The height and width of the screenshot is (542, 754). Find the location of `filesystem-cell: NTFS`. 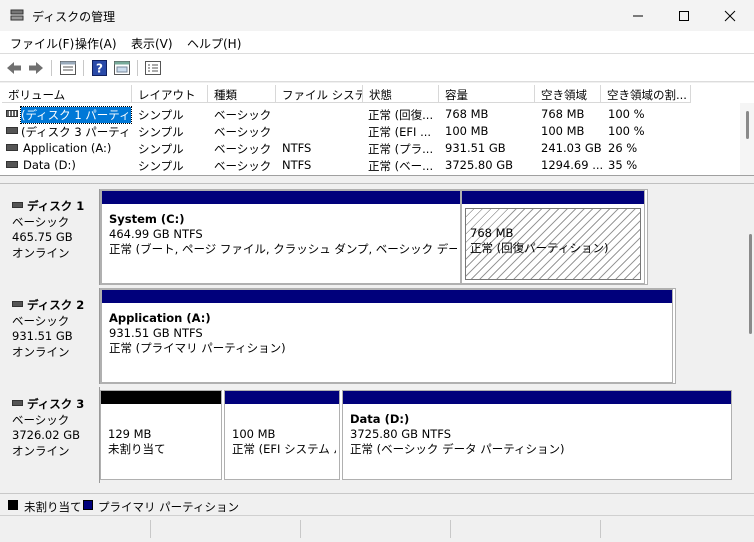

filesystem-cell: NTFS is located at coordinates (297, 148).